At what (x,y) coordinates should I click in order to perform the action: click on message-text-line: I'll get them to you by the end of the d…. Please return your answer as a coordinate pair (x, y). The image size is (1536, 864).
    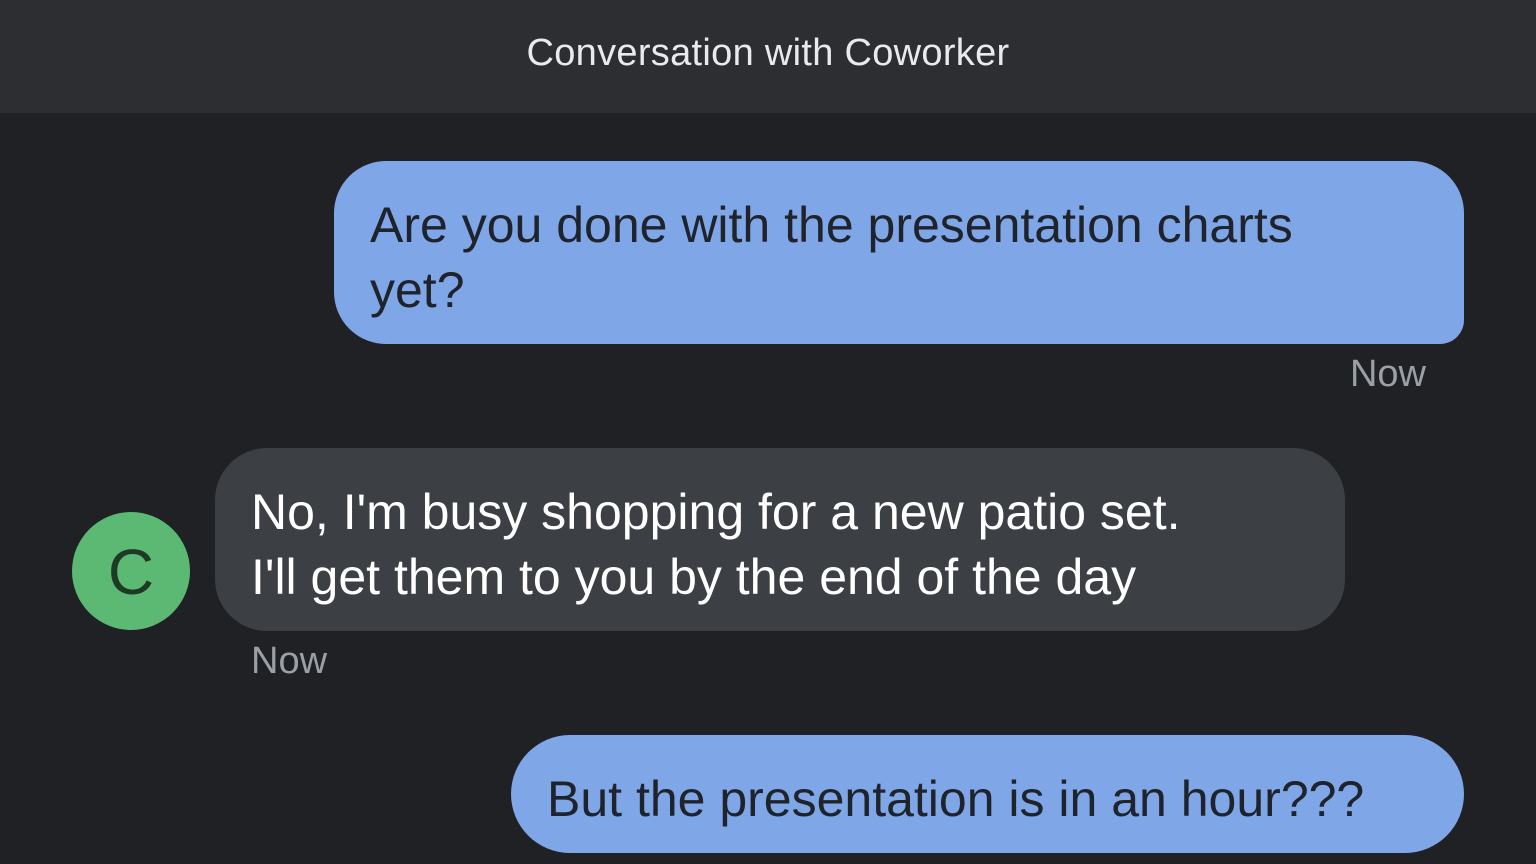
    Looking at the image, I should click on (694, 577).